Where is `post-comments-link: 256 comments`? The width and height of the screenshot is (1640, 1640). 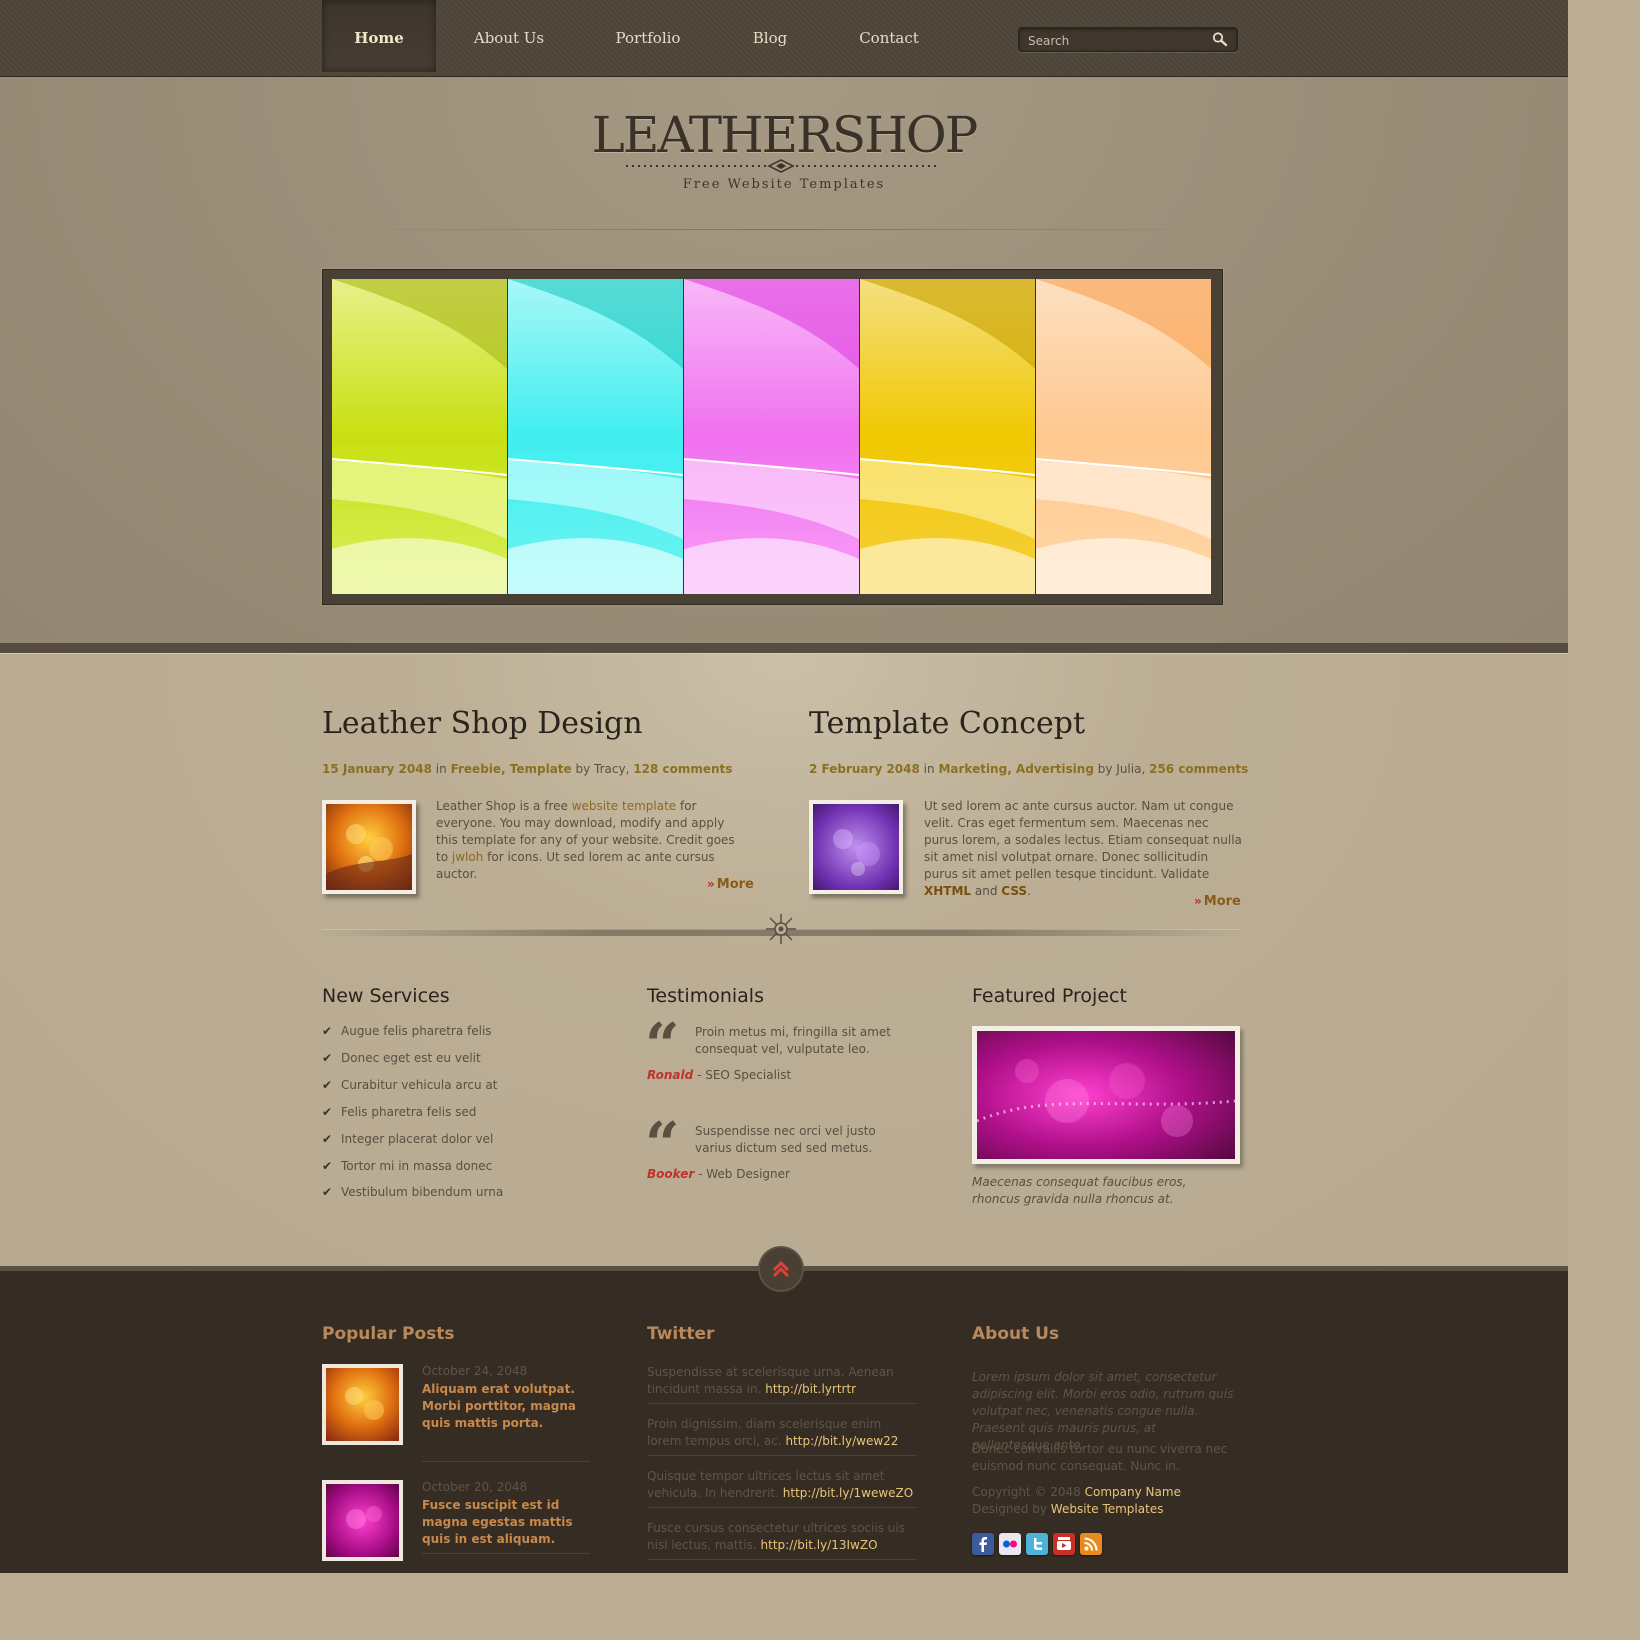 post-comments-link: 256 comments is located at coordinates (1198, 769).